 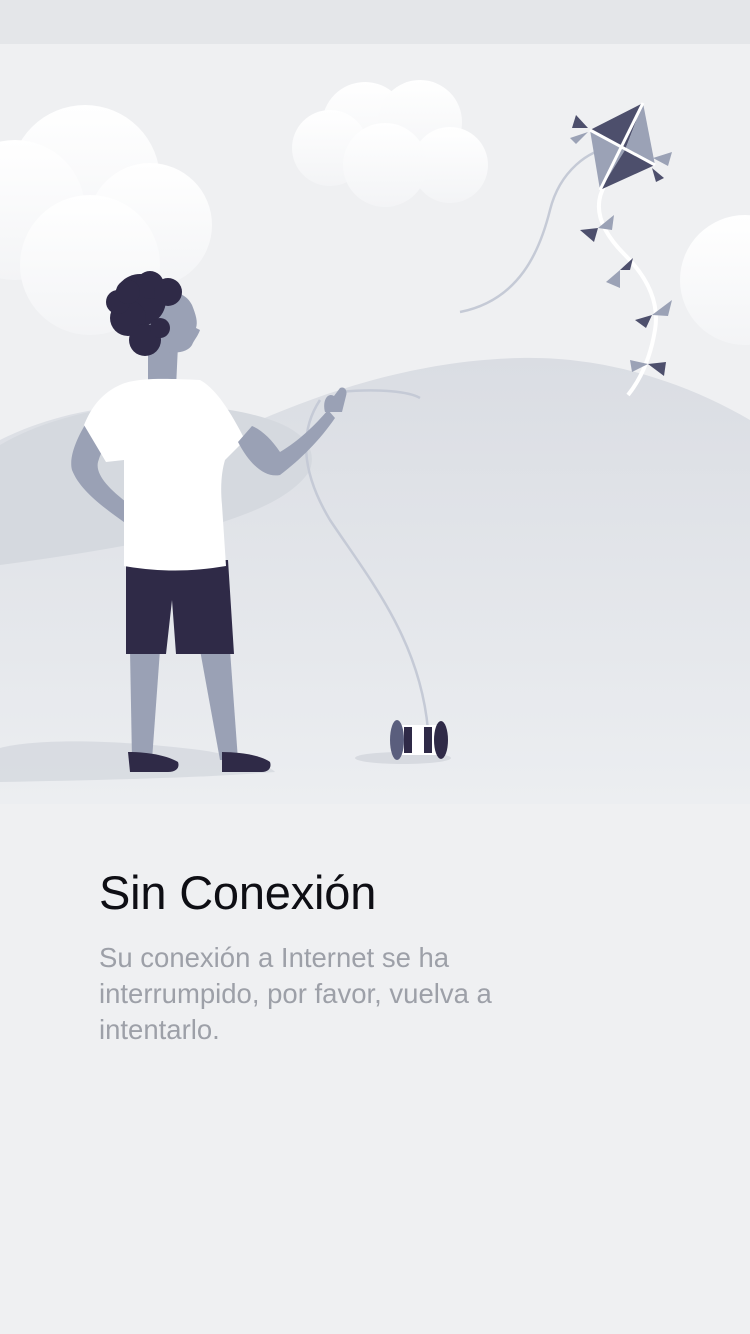 What do you see at coordinates (419, 740) in the screenshot?
I see `spool-icon` at bounding box center [419, 740].